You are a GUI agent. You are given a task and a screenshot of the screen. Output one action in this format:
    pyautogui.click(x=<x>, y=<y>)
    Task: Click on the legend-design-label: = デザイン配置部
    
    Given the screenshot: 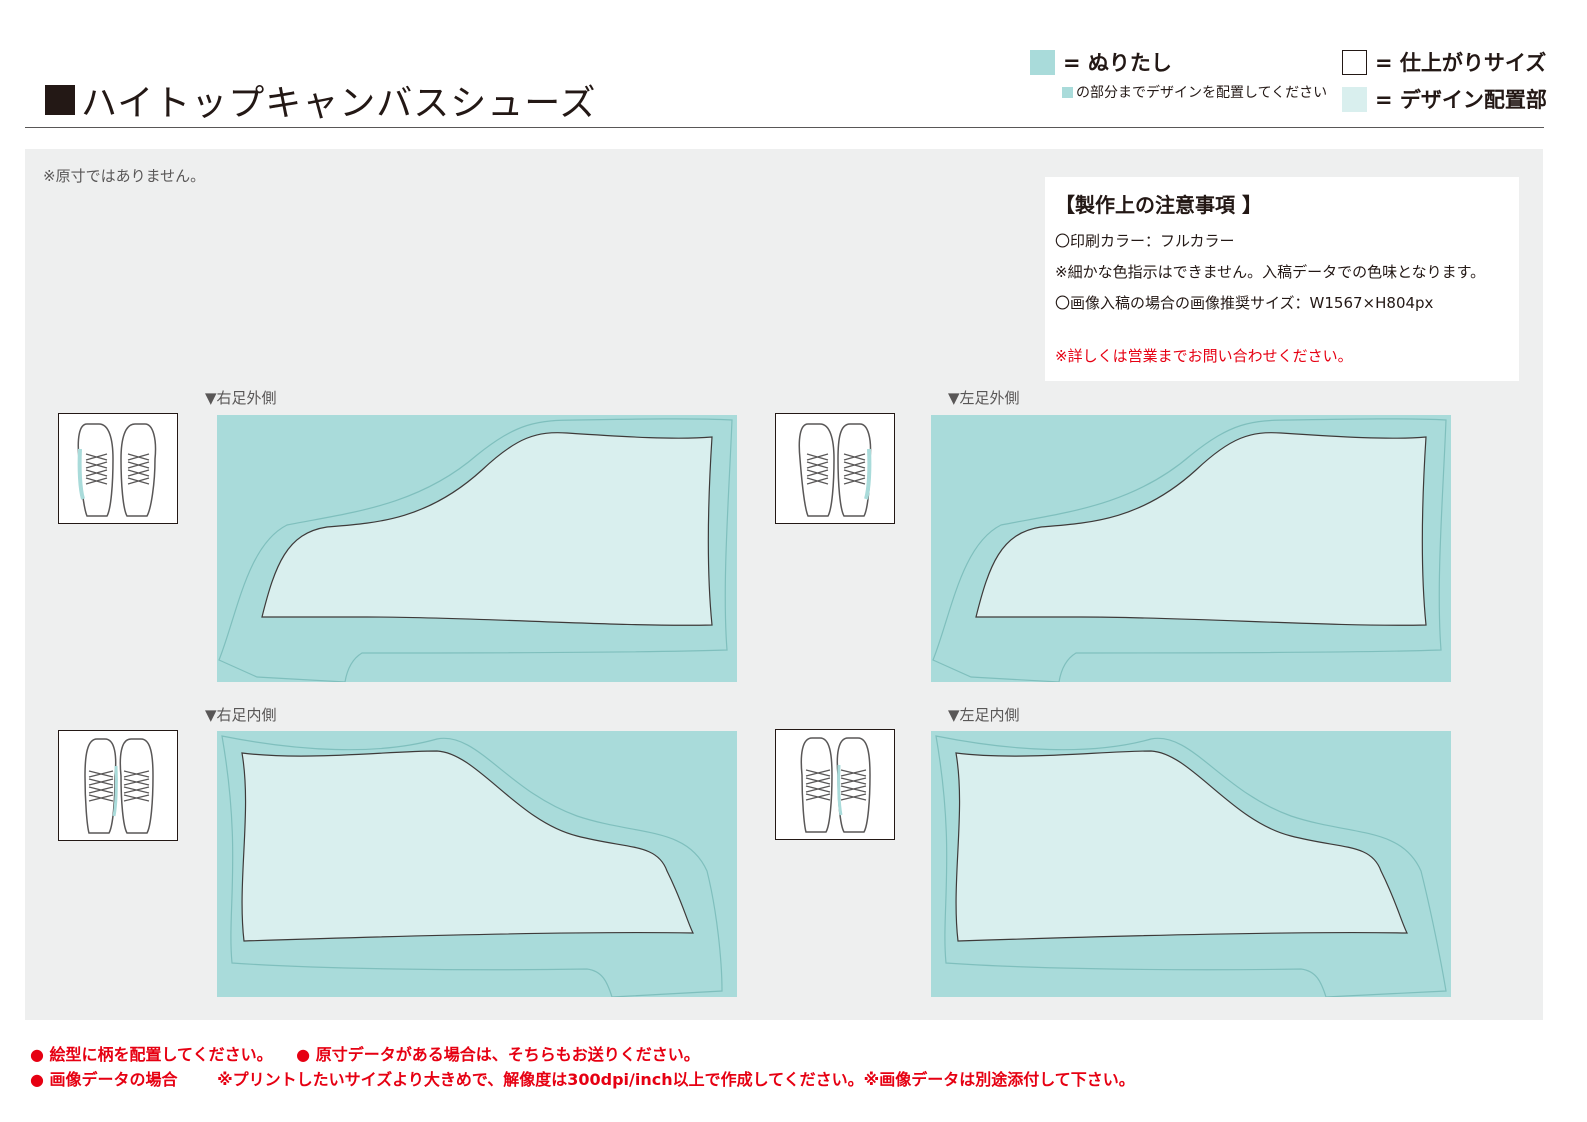 What is the action you would take?
    pyautogui.click(x=1461, y=100)
    